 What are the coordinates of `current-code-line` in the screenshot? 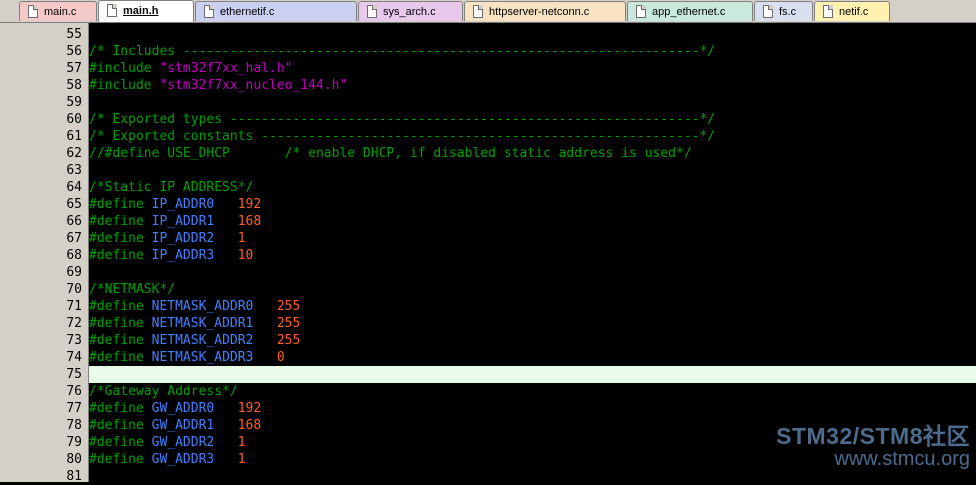 It's located at (532, 374).